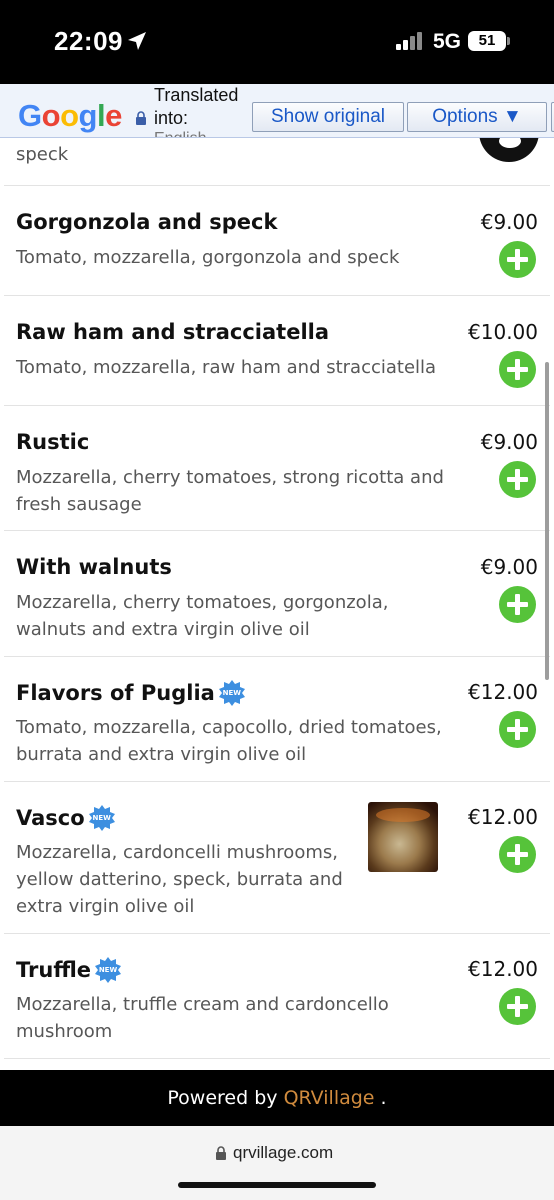  What do you see at coordinates (69, 970) in the screenshot?
I see `item-name: Truffle NEW` at bounding box center [69, 970].